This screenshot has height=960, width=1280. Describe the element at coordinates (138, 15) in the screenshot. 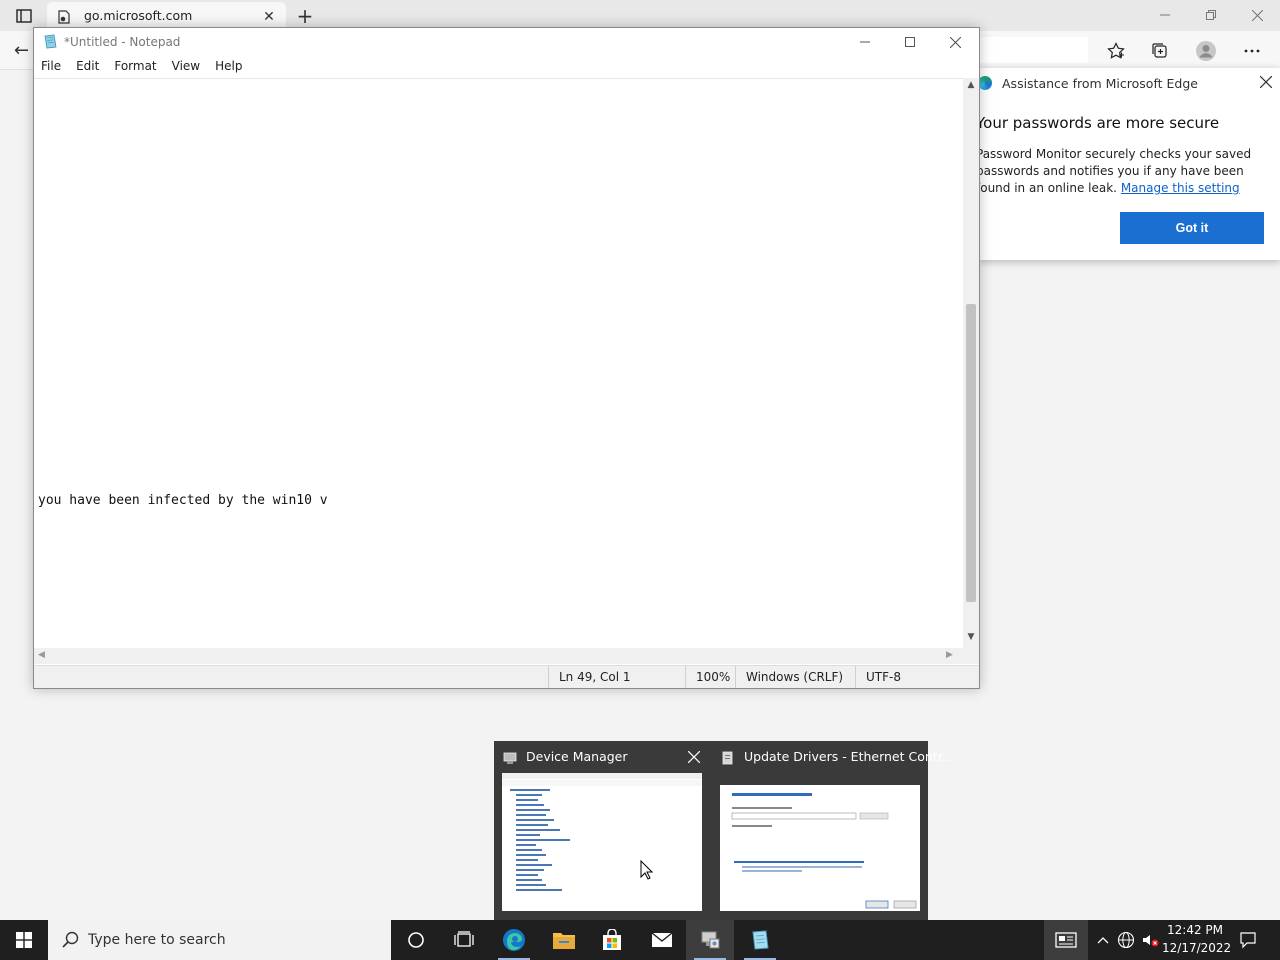

I see `tab-title: go.microsoft.com` at that location.